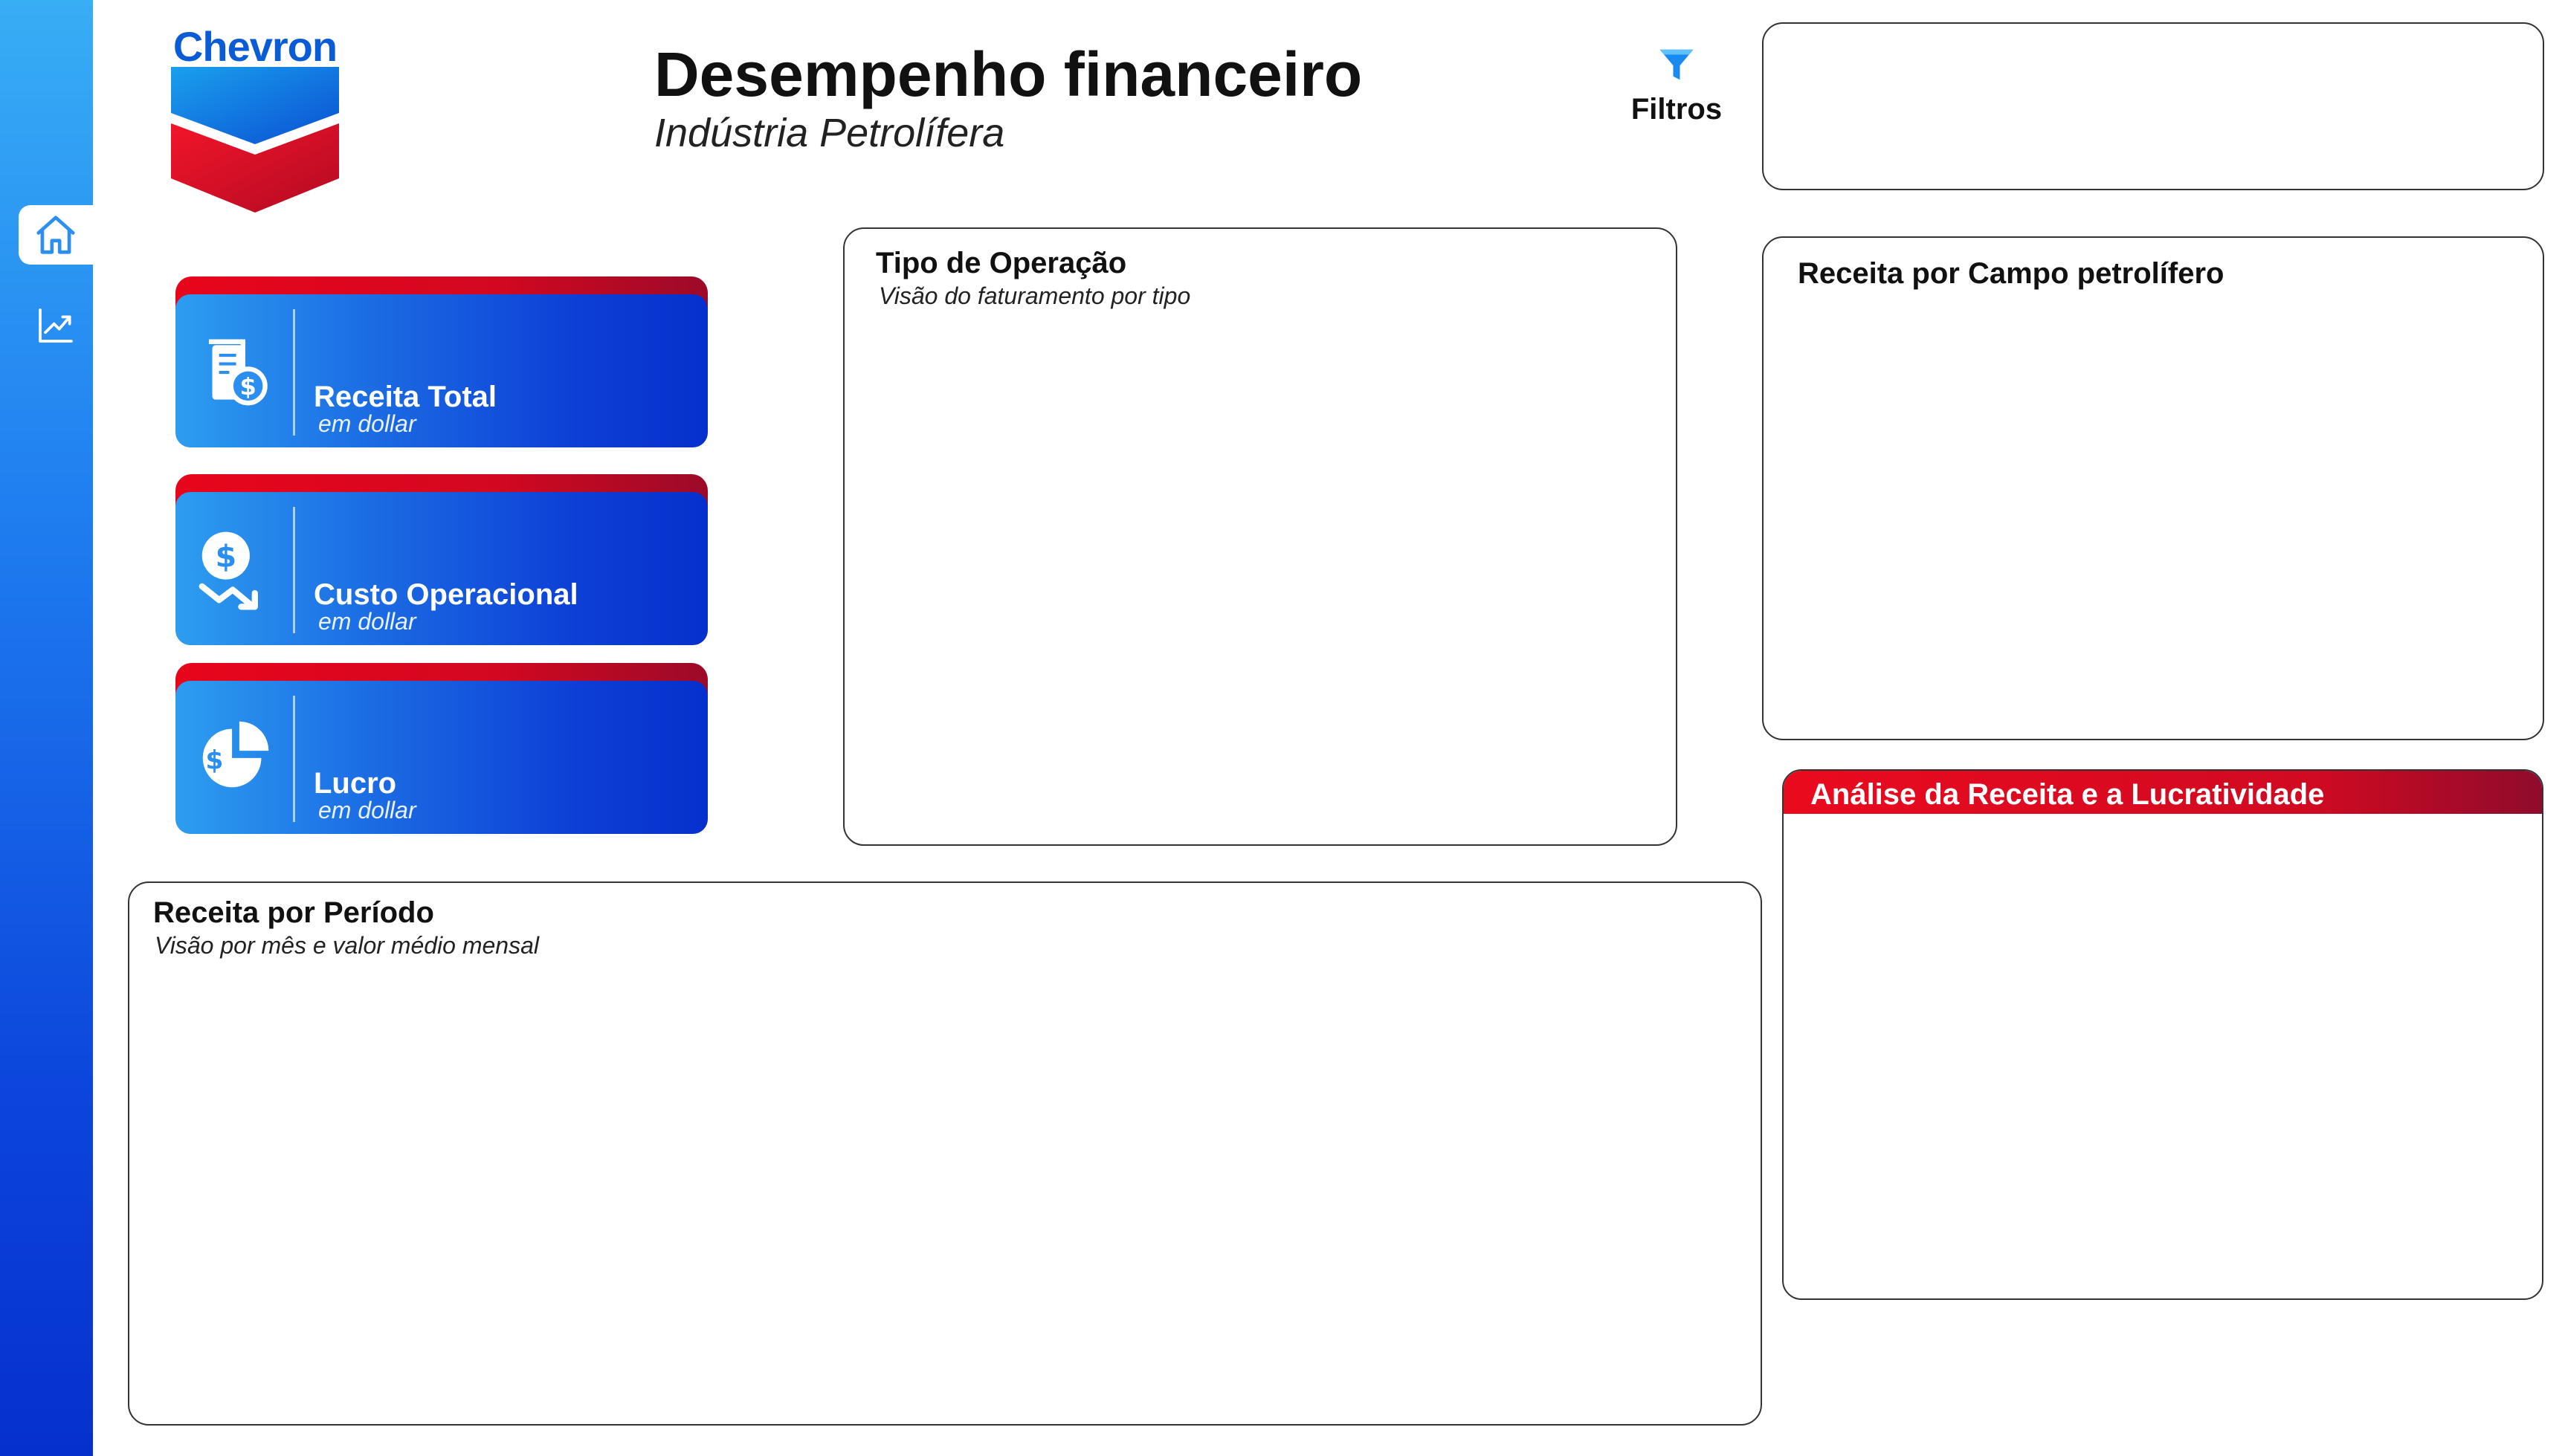 The width and height of the screenshot is (2565, 1456). Describe the element at coordinates (2162, 1034) in the screenshot. I see `analise-receita-lucratividade-panel: Análise da Receita e a Lucratividade` at that location.